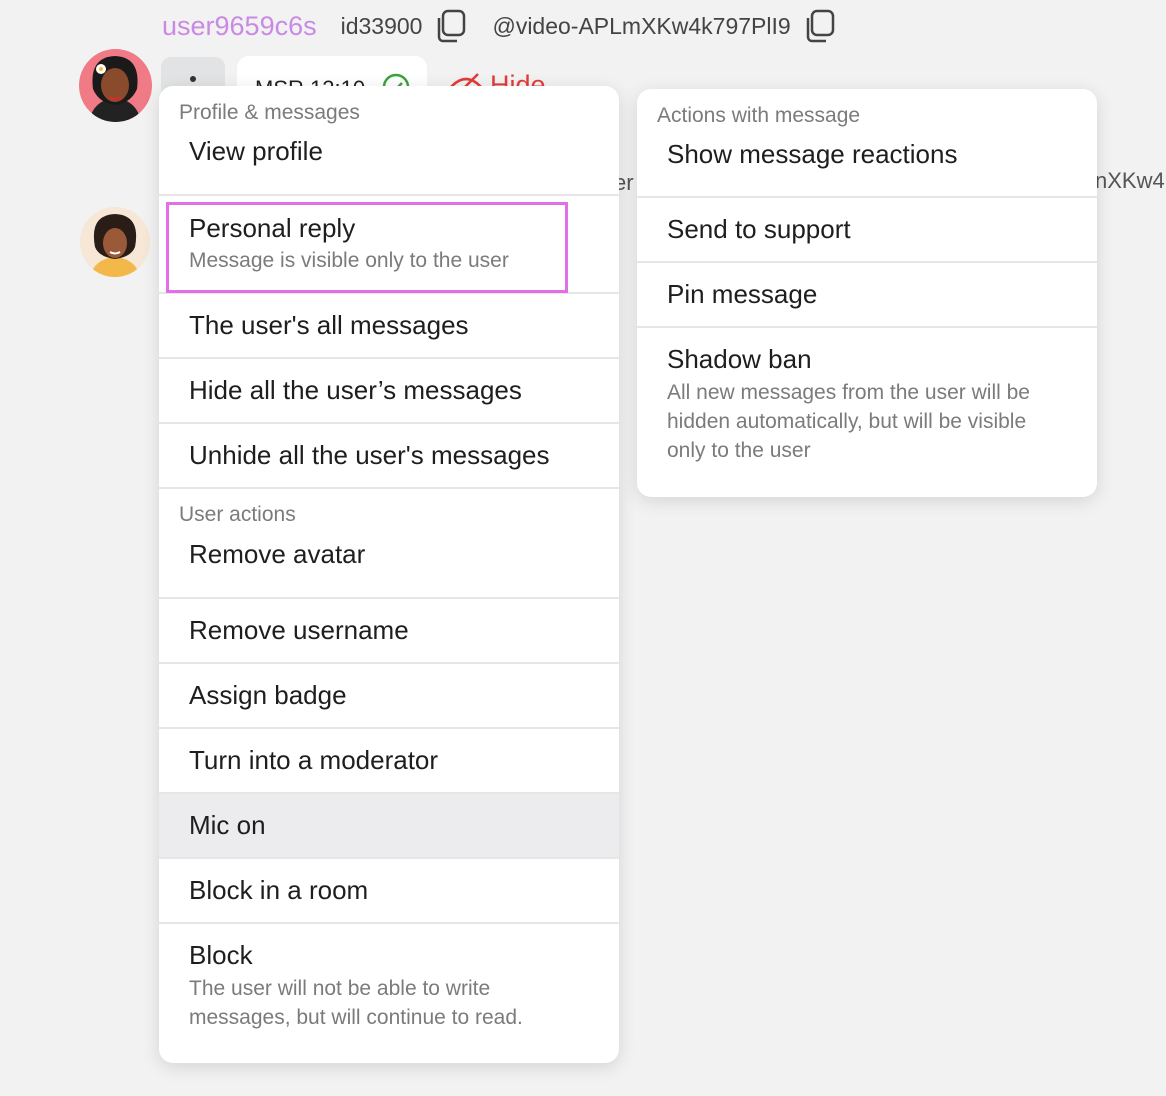  Describe the element at coordinates (299, 630) in the screenshot. I see `menu-item-label: Remove username` at that location.